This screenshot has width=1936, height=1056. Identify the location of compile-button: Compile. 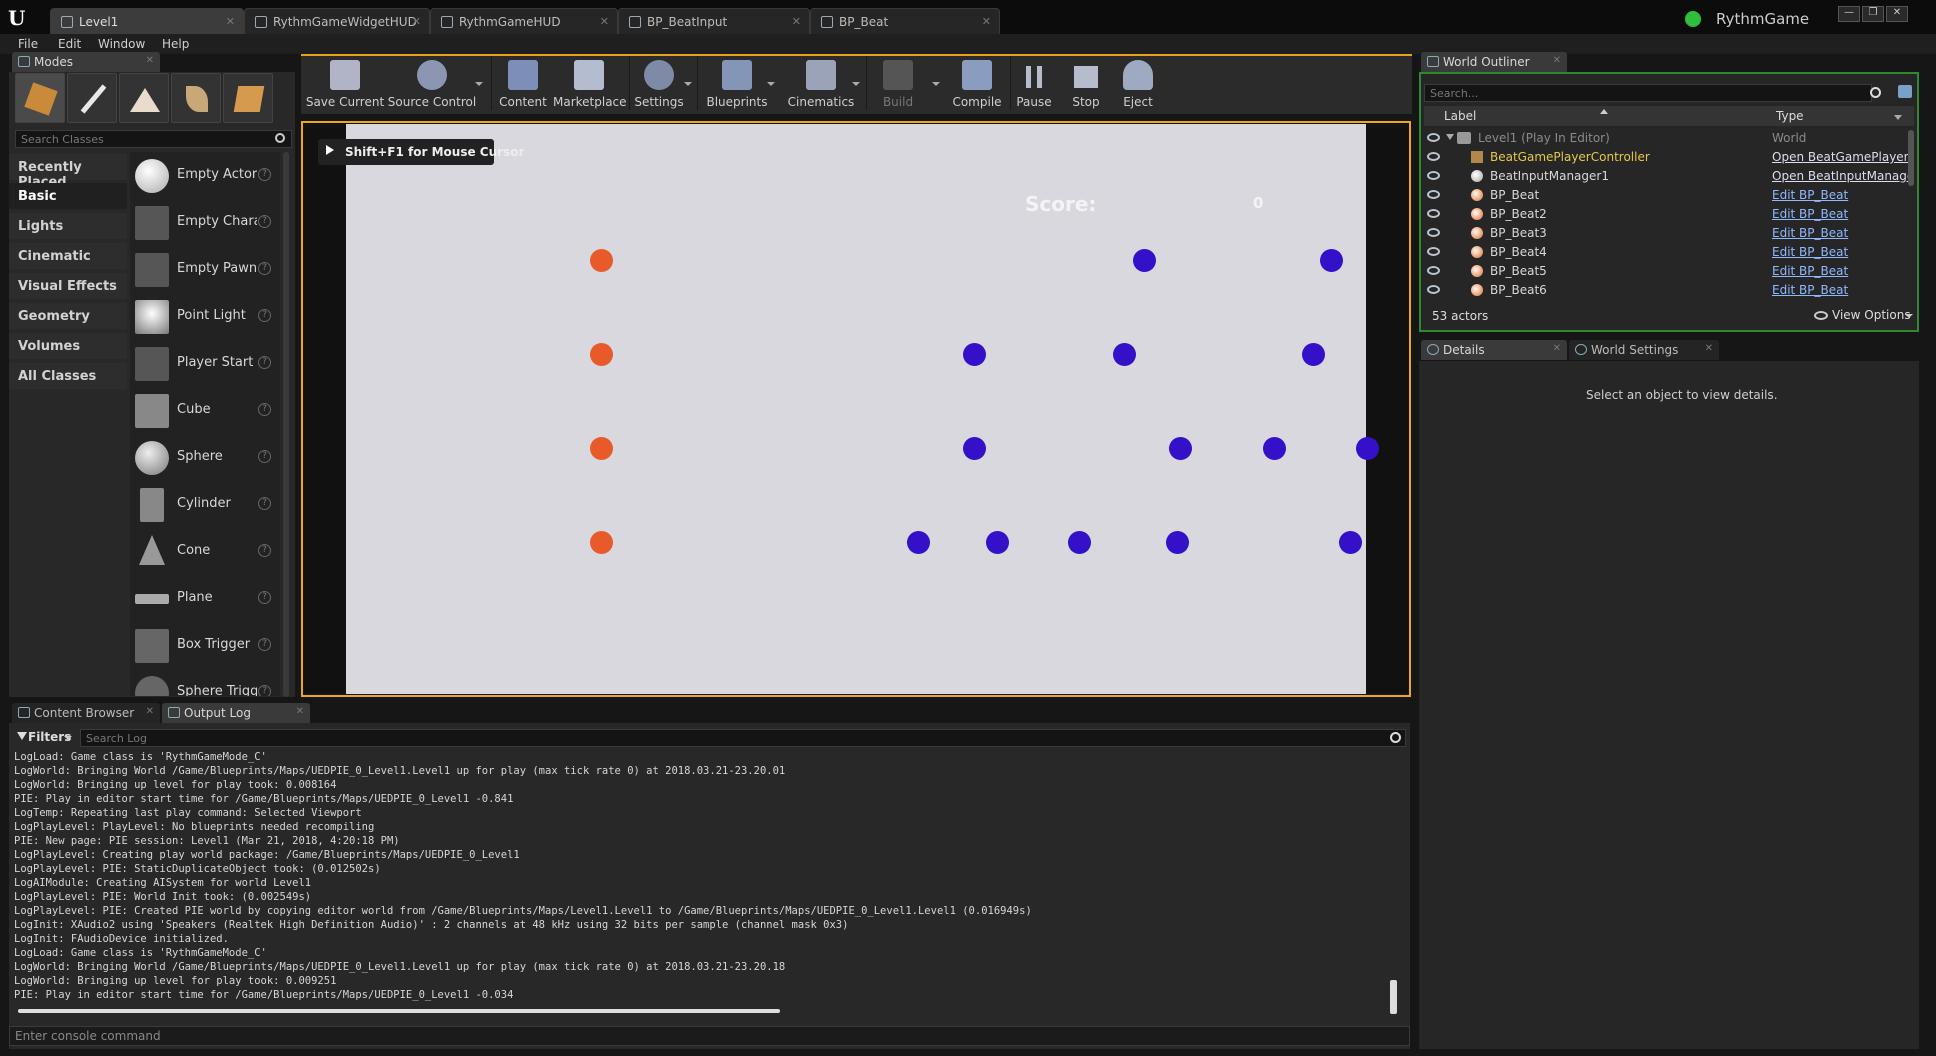
(977, 84).